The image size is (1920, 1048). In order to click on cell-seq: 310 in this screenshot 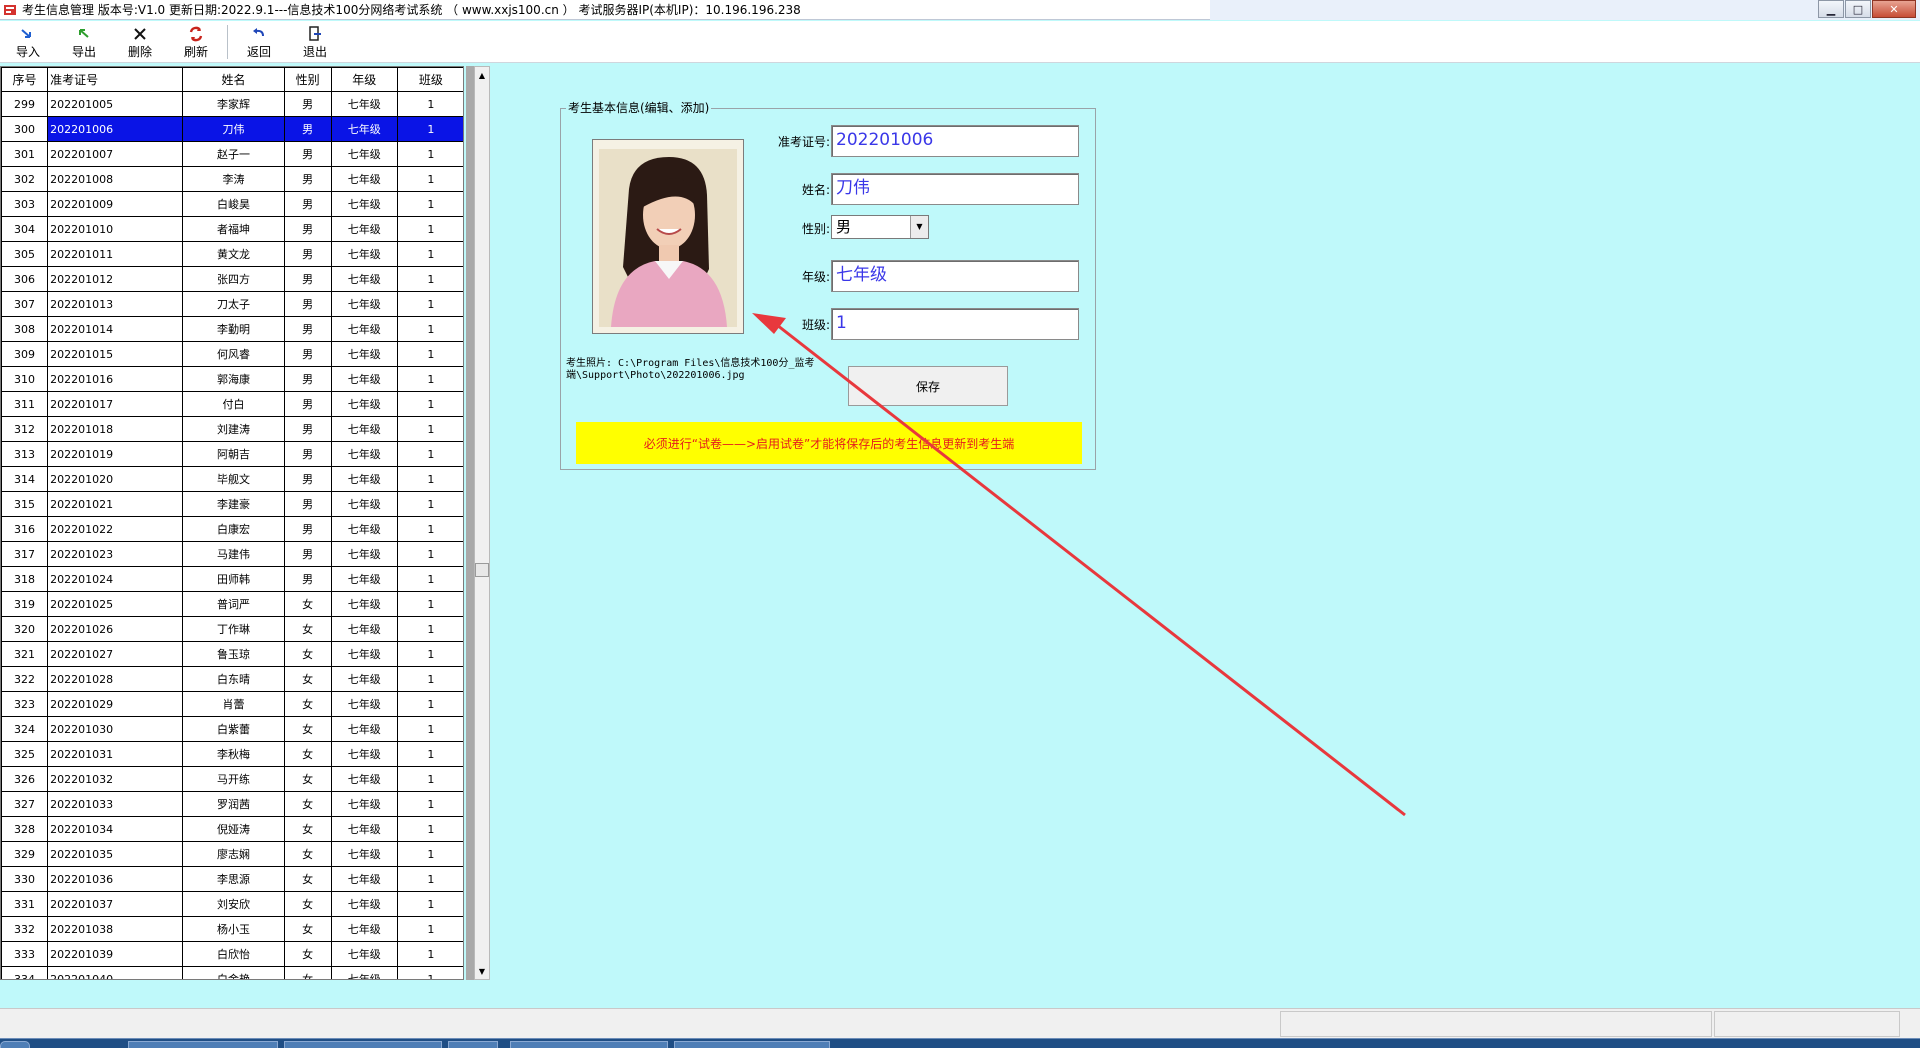, I will do `click(25, 379)`.